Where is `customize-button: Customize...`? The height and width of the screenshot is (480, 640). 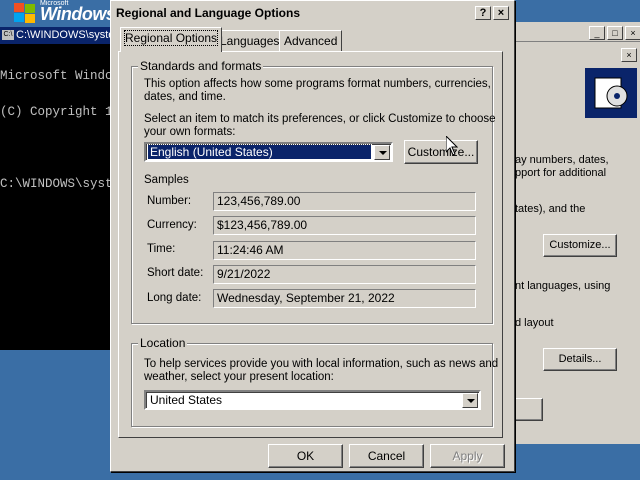
customize-button: Customize... is located at coordinates (441, 152).